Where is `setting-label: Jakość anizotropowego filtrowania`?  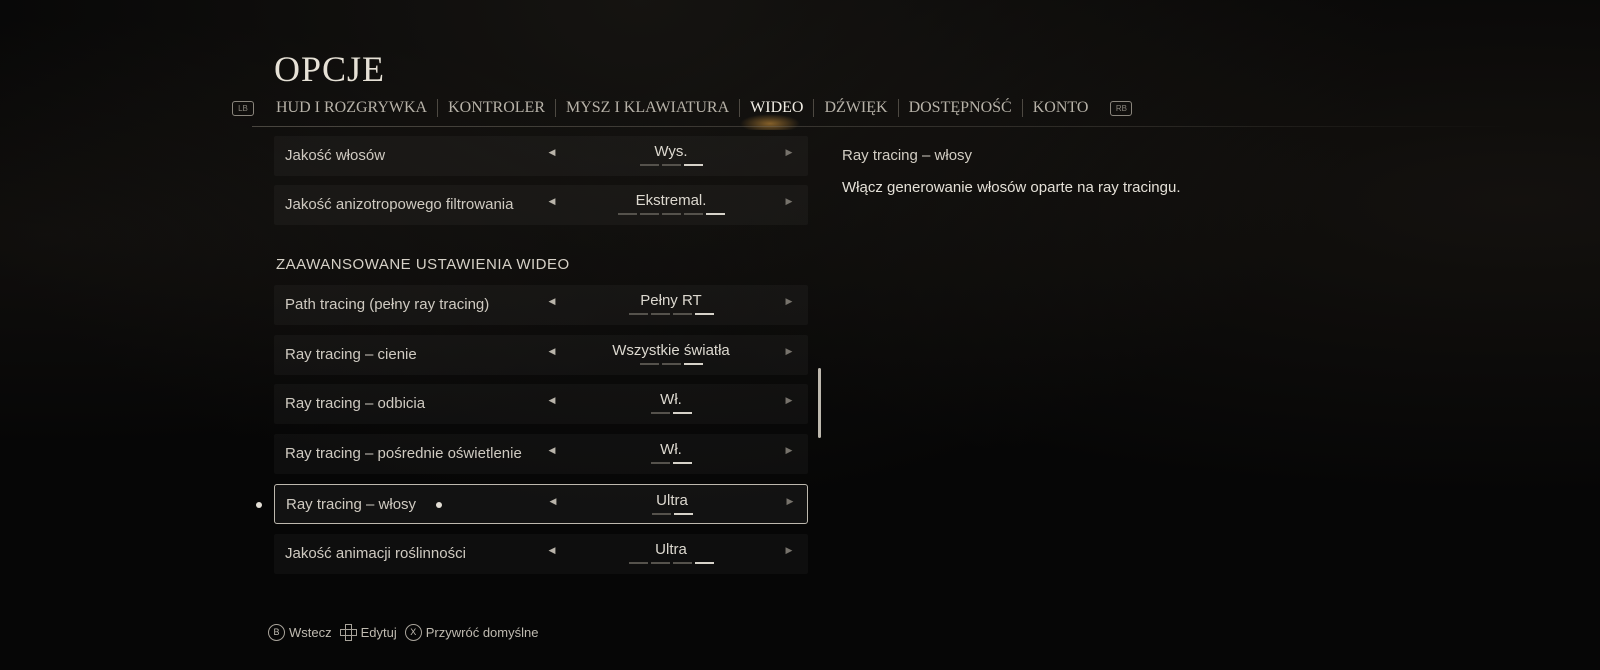 setting-label: Jakość anizotropowego filtrowania is located at coordinates (399, 204).